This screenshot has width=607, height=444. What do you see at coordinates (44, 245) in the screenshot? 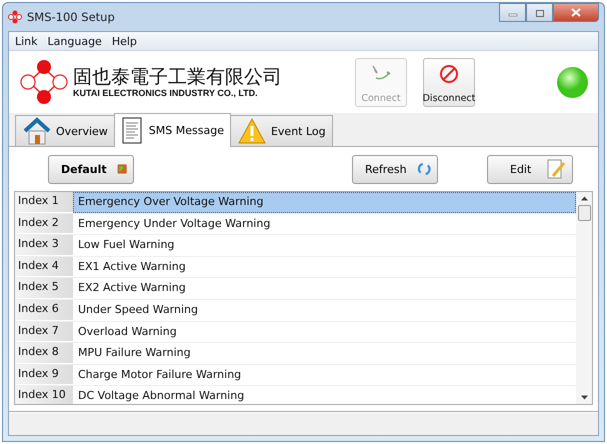
I see `row-header: Index 3` at bounding box center [44, 245].